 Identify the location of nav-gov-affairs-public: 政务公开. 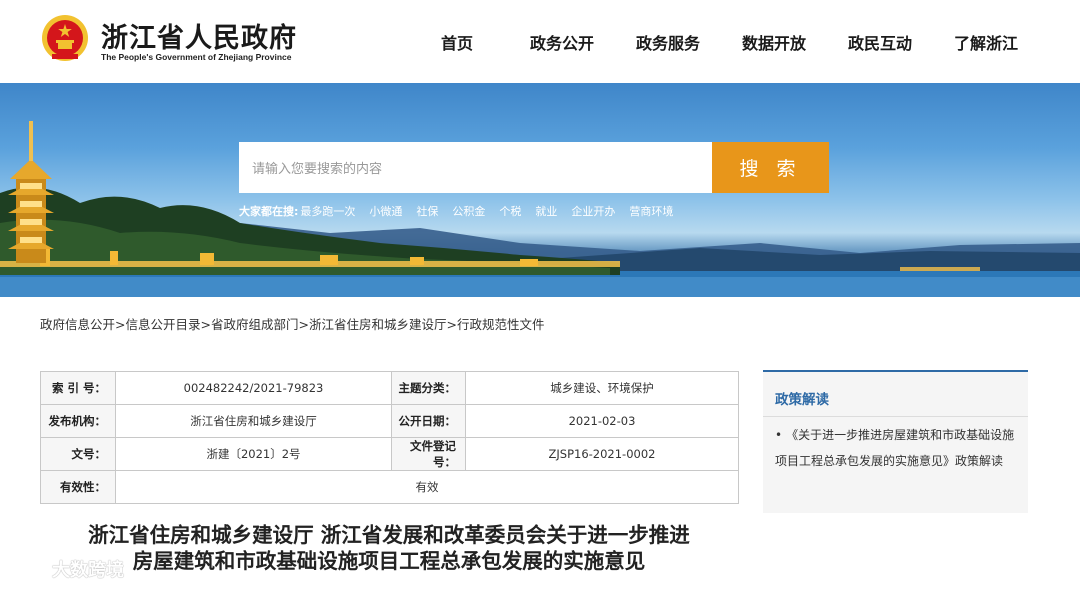
(562, 42).